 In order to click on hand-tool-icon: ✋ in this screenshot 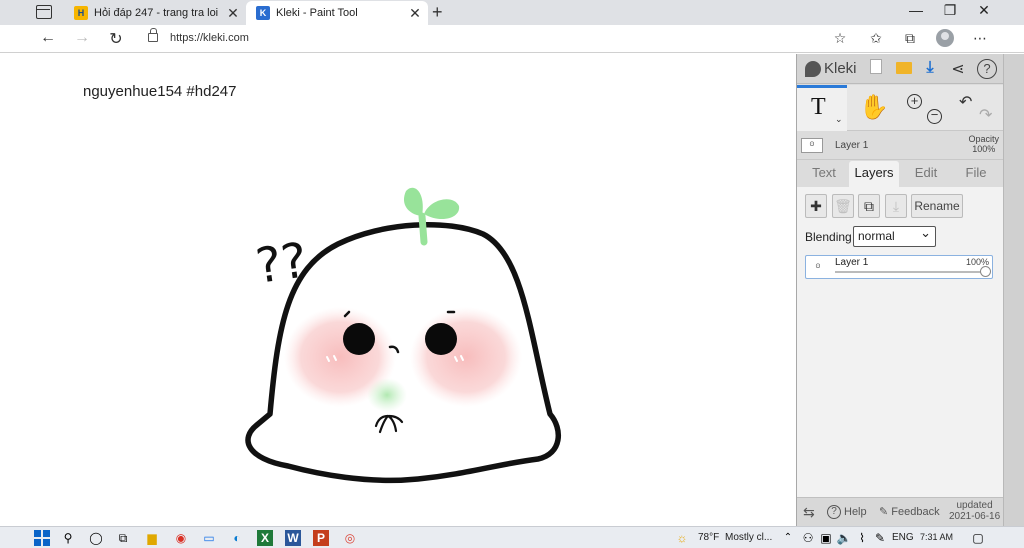, I will do `click(874, 107)`.